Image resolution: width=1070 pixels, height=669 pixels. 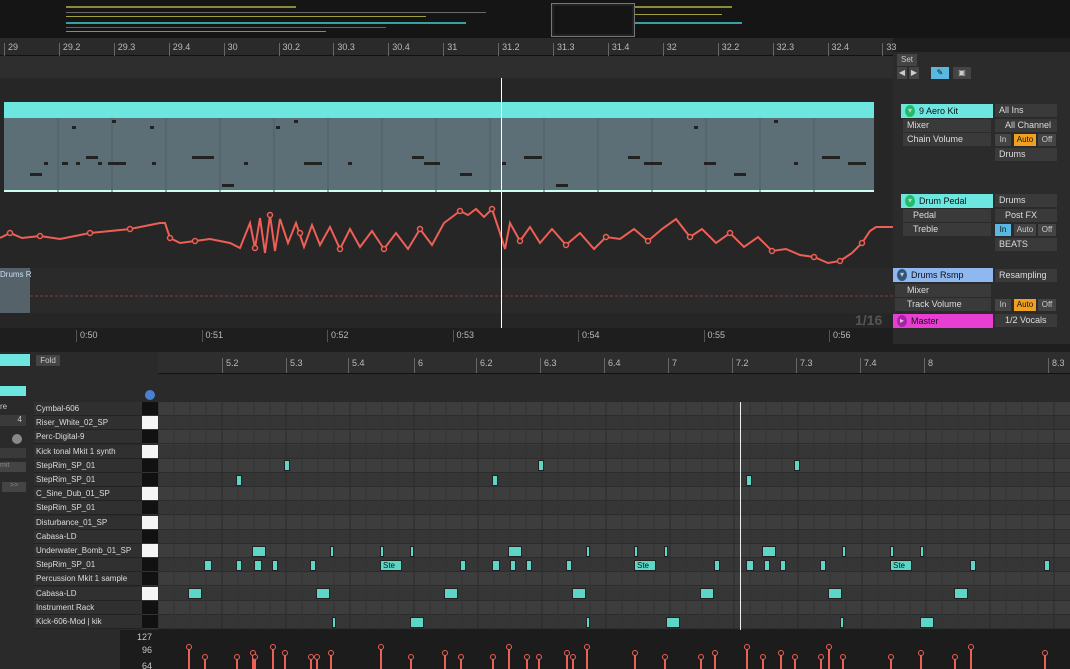 What do you see at coordinates (1003, 230) in the screenshot?
I see `track2-monitor-in: In` at bounding box center [1003, 230].